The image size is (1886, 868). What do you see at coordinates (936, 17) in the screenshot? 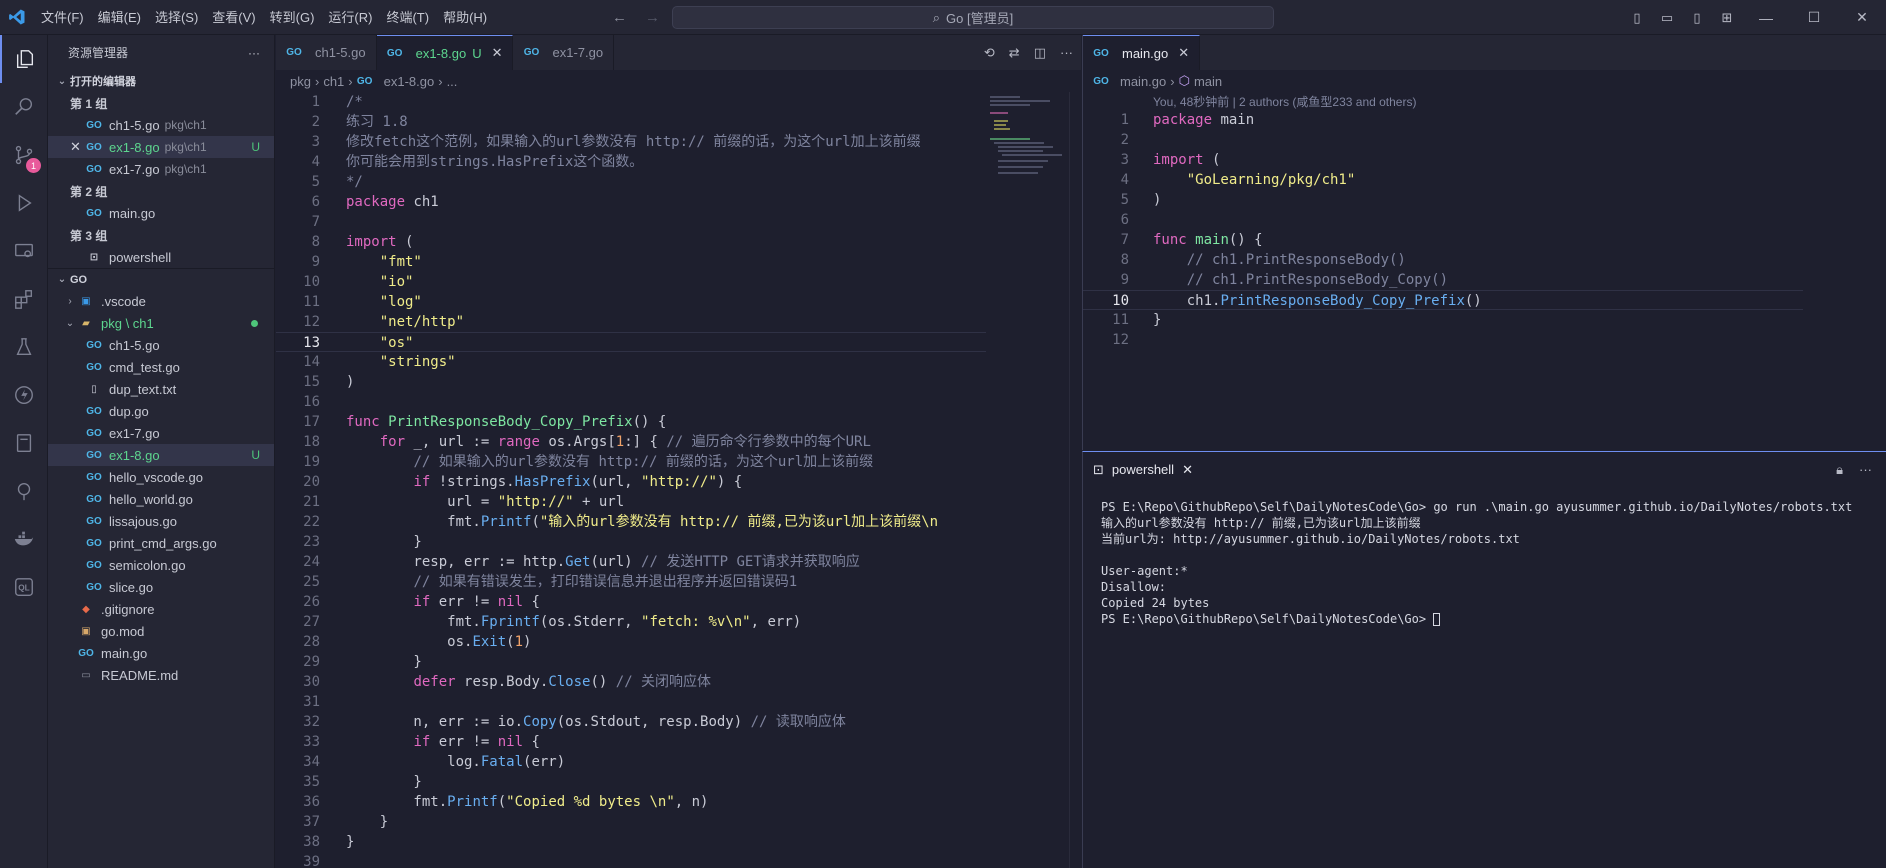
I see `search-icon: ⌕` at bounding box center [936, 17].